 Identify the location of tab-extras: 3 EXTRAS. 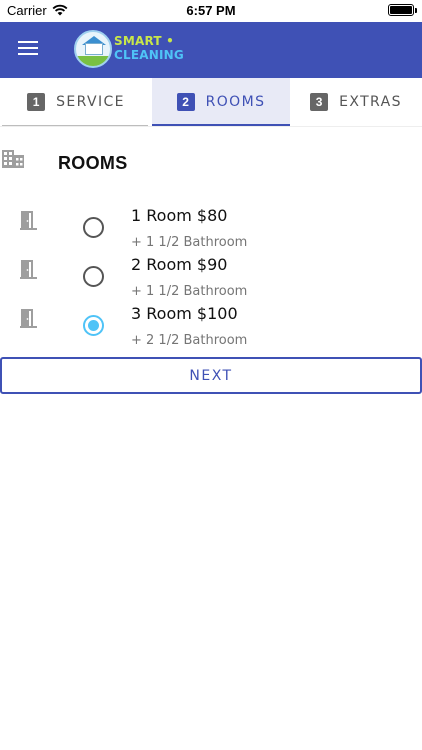
(356, 102).